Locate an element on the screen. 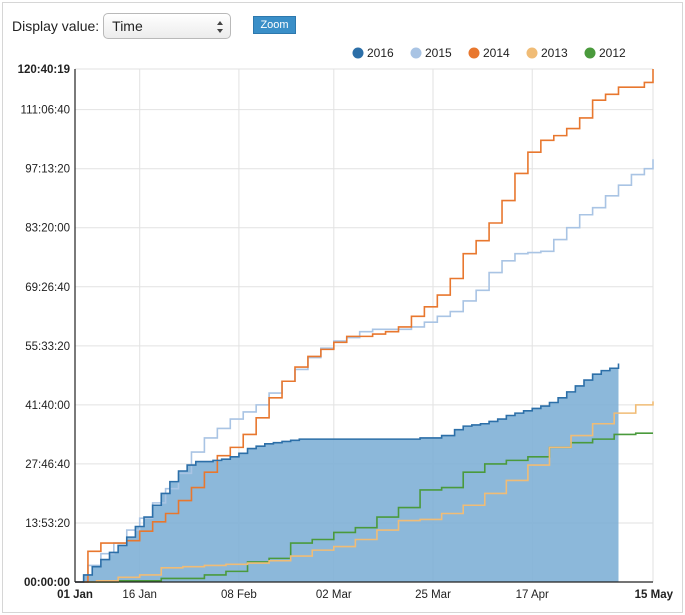 This screenshot has height=615, width=685. y-tick-label: 13:53:20 is located at coordinates (47, 524).